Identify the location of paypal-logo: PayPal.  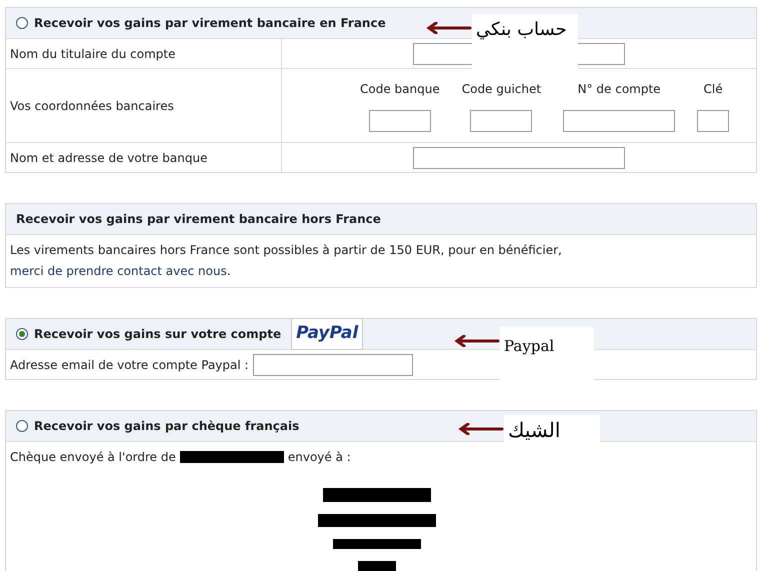
(327, 334).